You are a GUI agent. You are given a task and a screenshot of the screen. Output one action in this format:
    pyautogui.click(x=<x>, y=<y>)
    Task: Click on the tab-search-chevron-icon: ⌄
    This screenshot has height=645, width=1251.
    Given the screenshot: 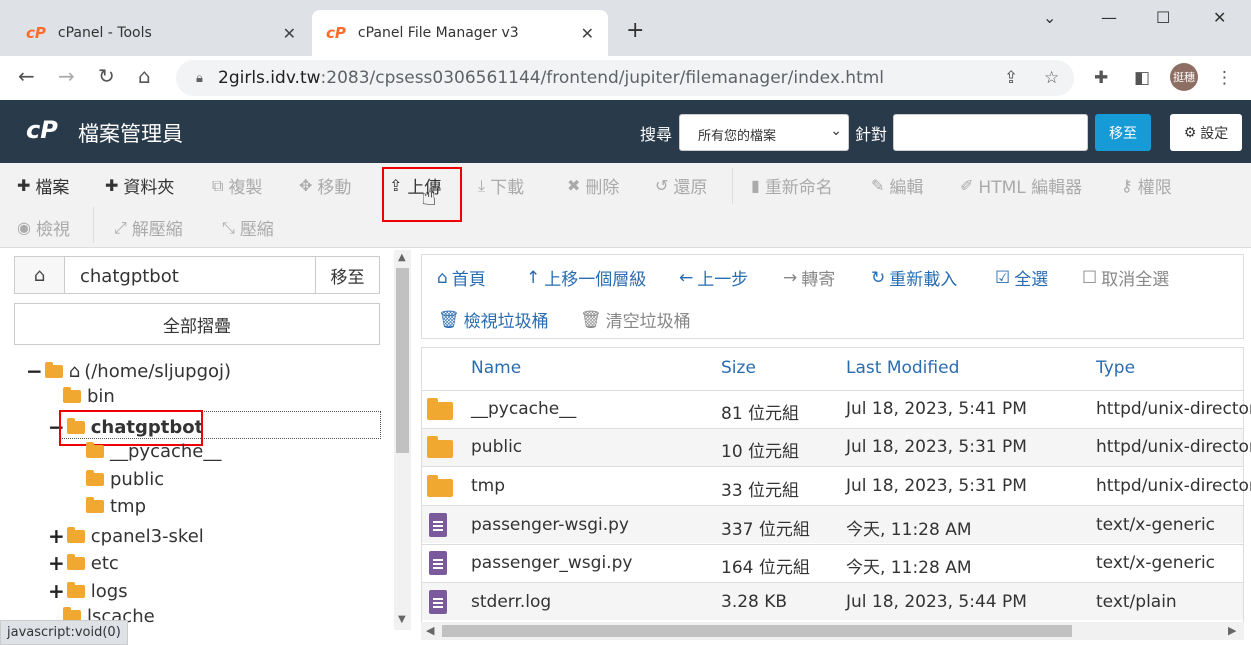 What is the action you would take?
    pyautogui.click(x=1049, y=17)
    